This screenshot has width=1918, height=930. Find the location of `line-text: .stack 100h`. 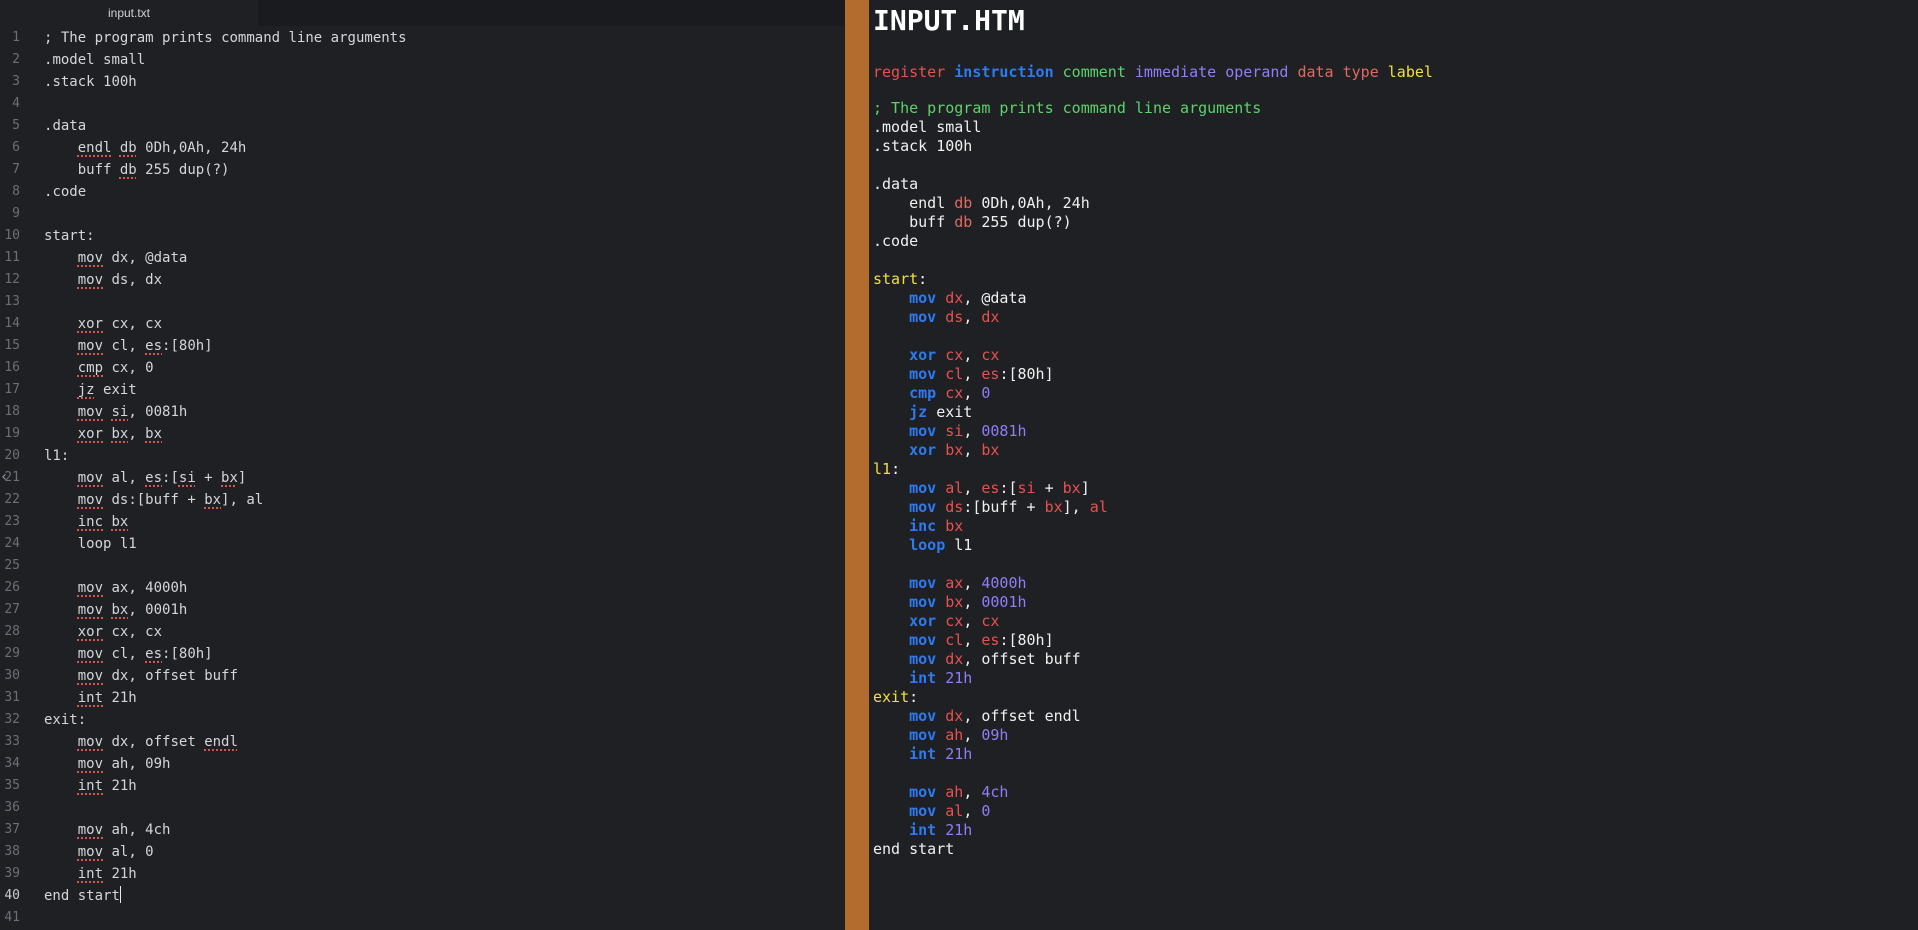

line-text: .stack 100h is located at coordinates (90, 82).